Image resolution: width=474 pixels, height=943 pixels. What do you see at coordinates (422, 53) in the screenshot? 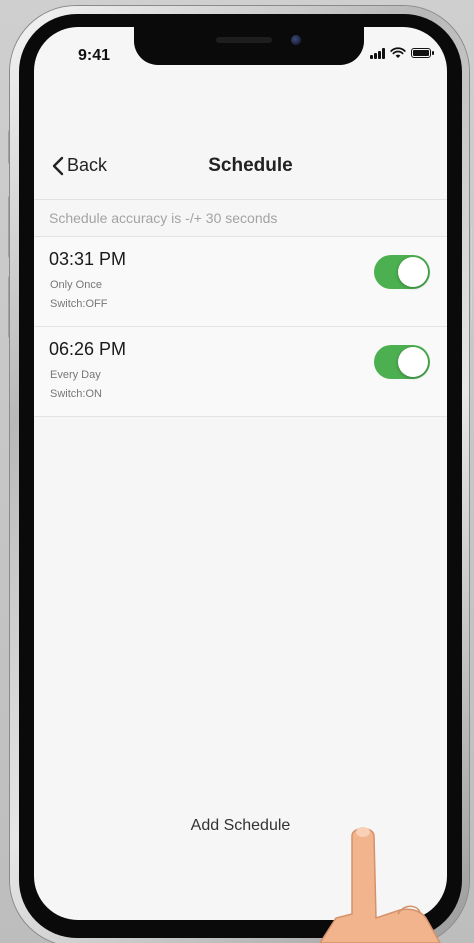
I see `battery-icon` at bounding box center [422, 53].